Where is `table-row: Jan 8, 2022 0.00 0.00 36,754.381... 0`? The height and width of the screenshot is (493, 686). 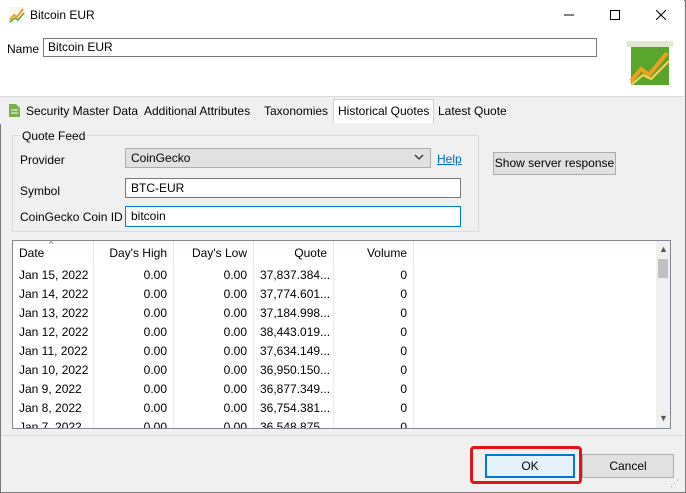
table-row: Jan 8, 2022 0.00 0.00 36,754.381... 0 is located at coordinates (334, 408).